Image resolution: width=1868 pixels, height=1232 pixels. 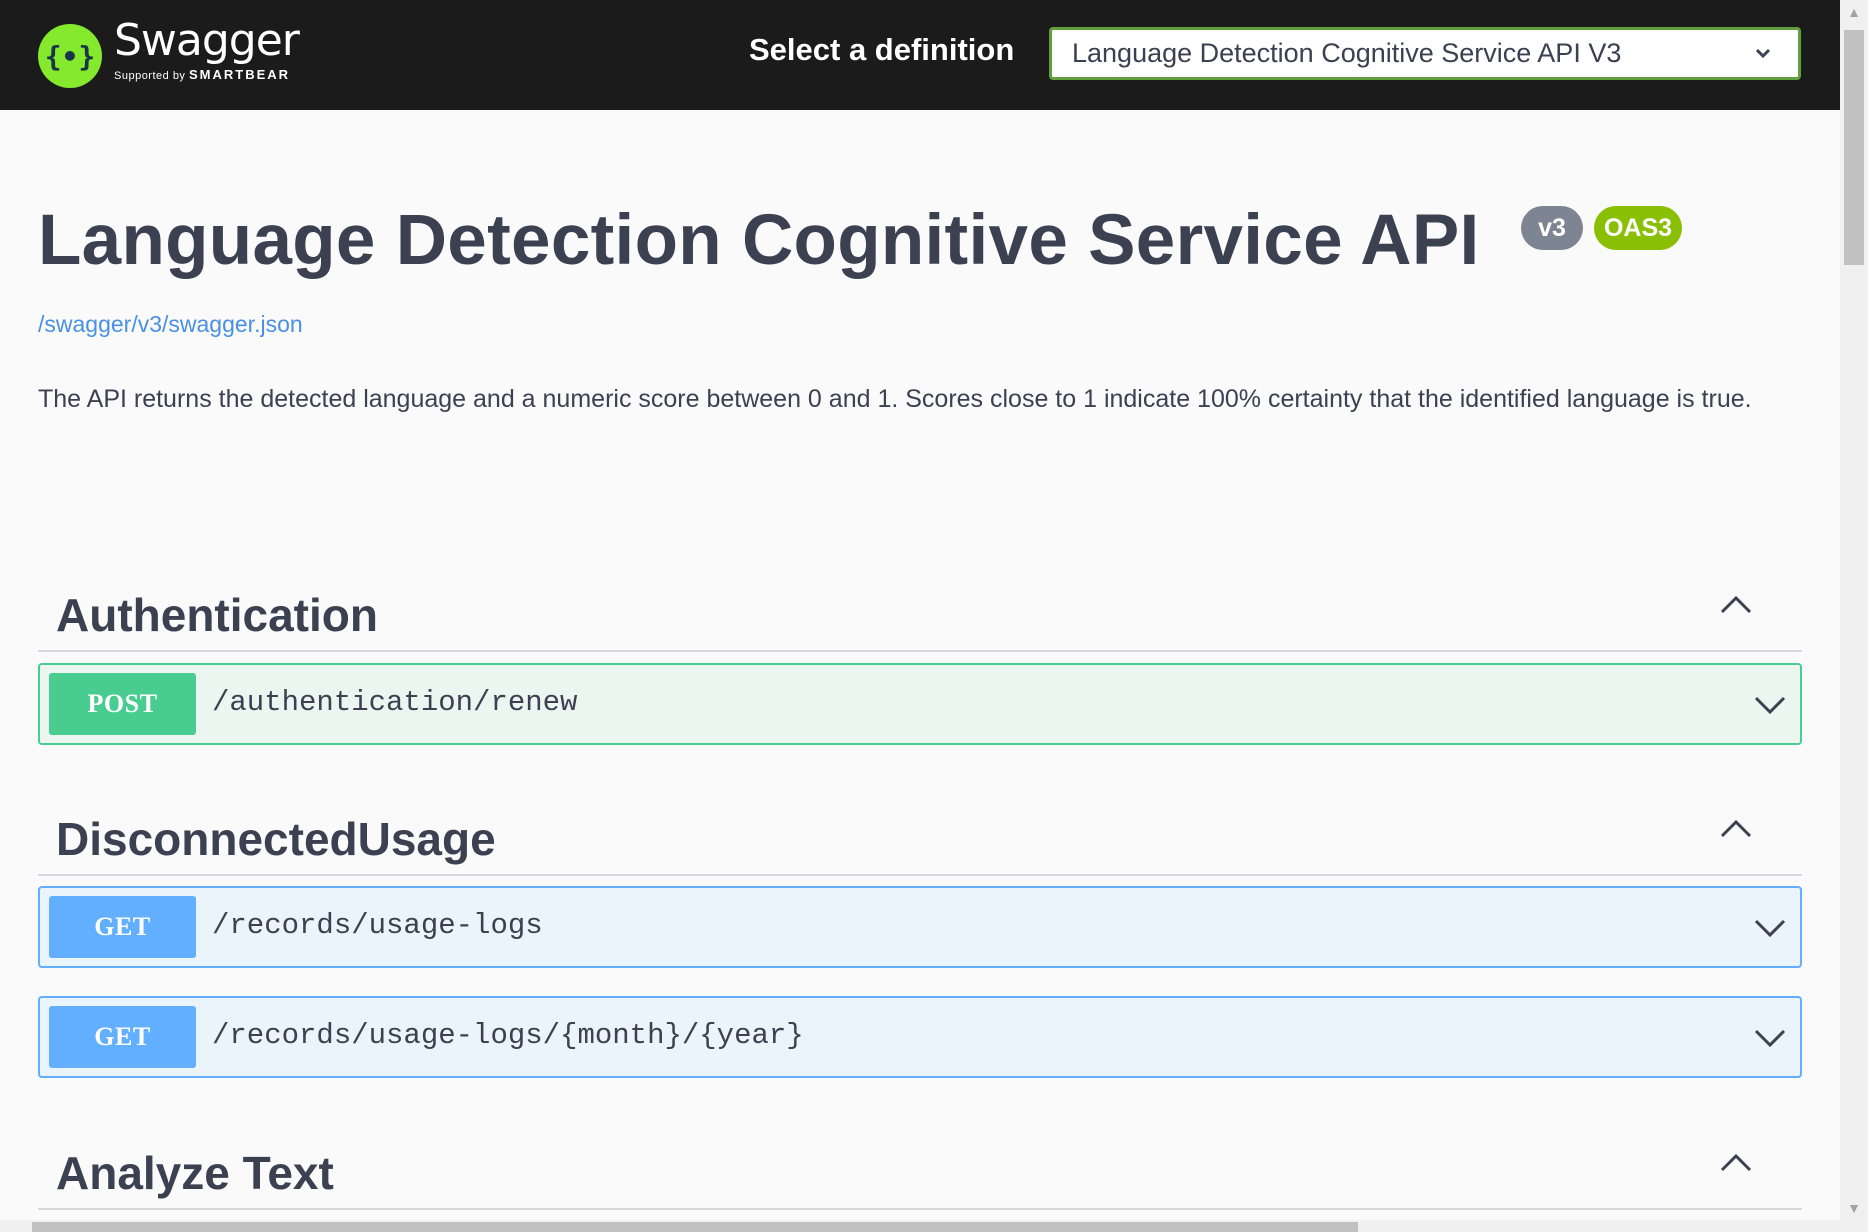 I want to click on scroll-down-arrow-icon: ▼, so click(x=1854, y=1208).